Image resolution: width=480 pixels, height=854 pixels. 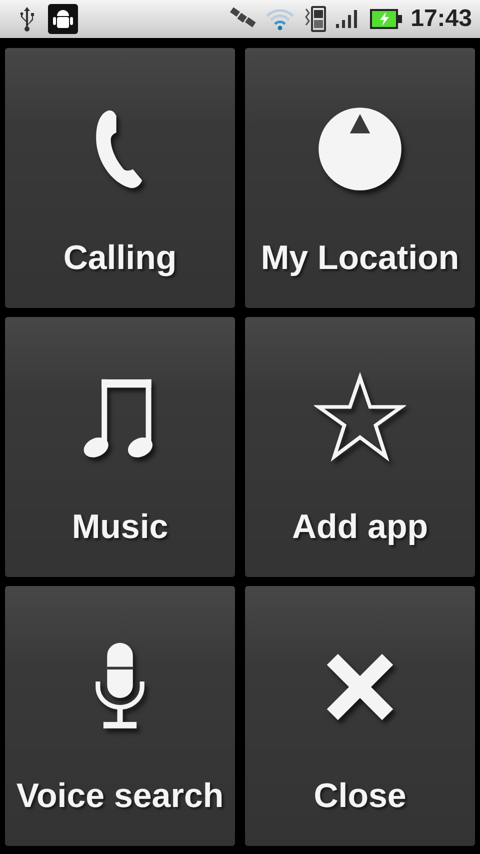 I want to click on app-tile: Close, so click(x=360, y=716).